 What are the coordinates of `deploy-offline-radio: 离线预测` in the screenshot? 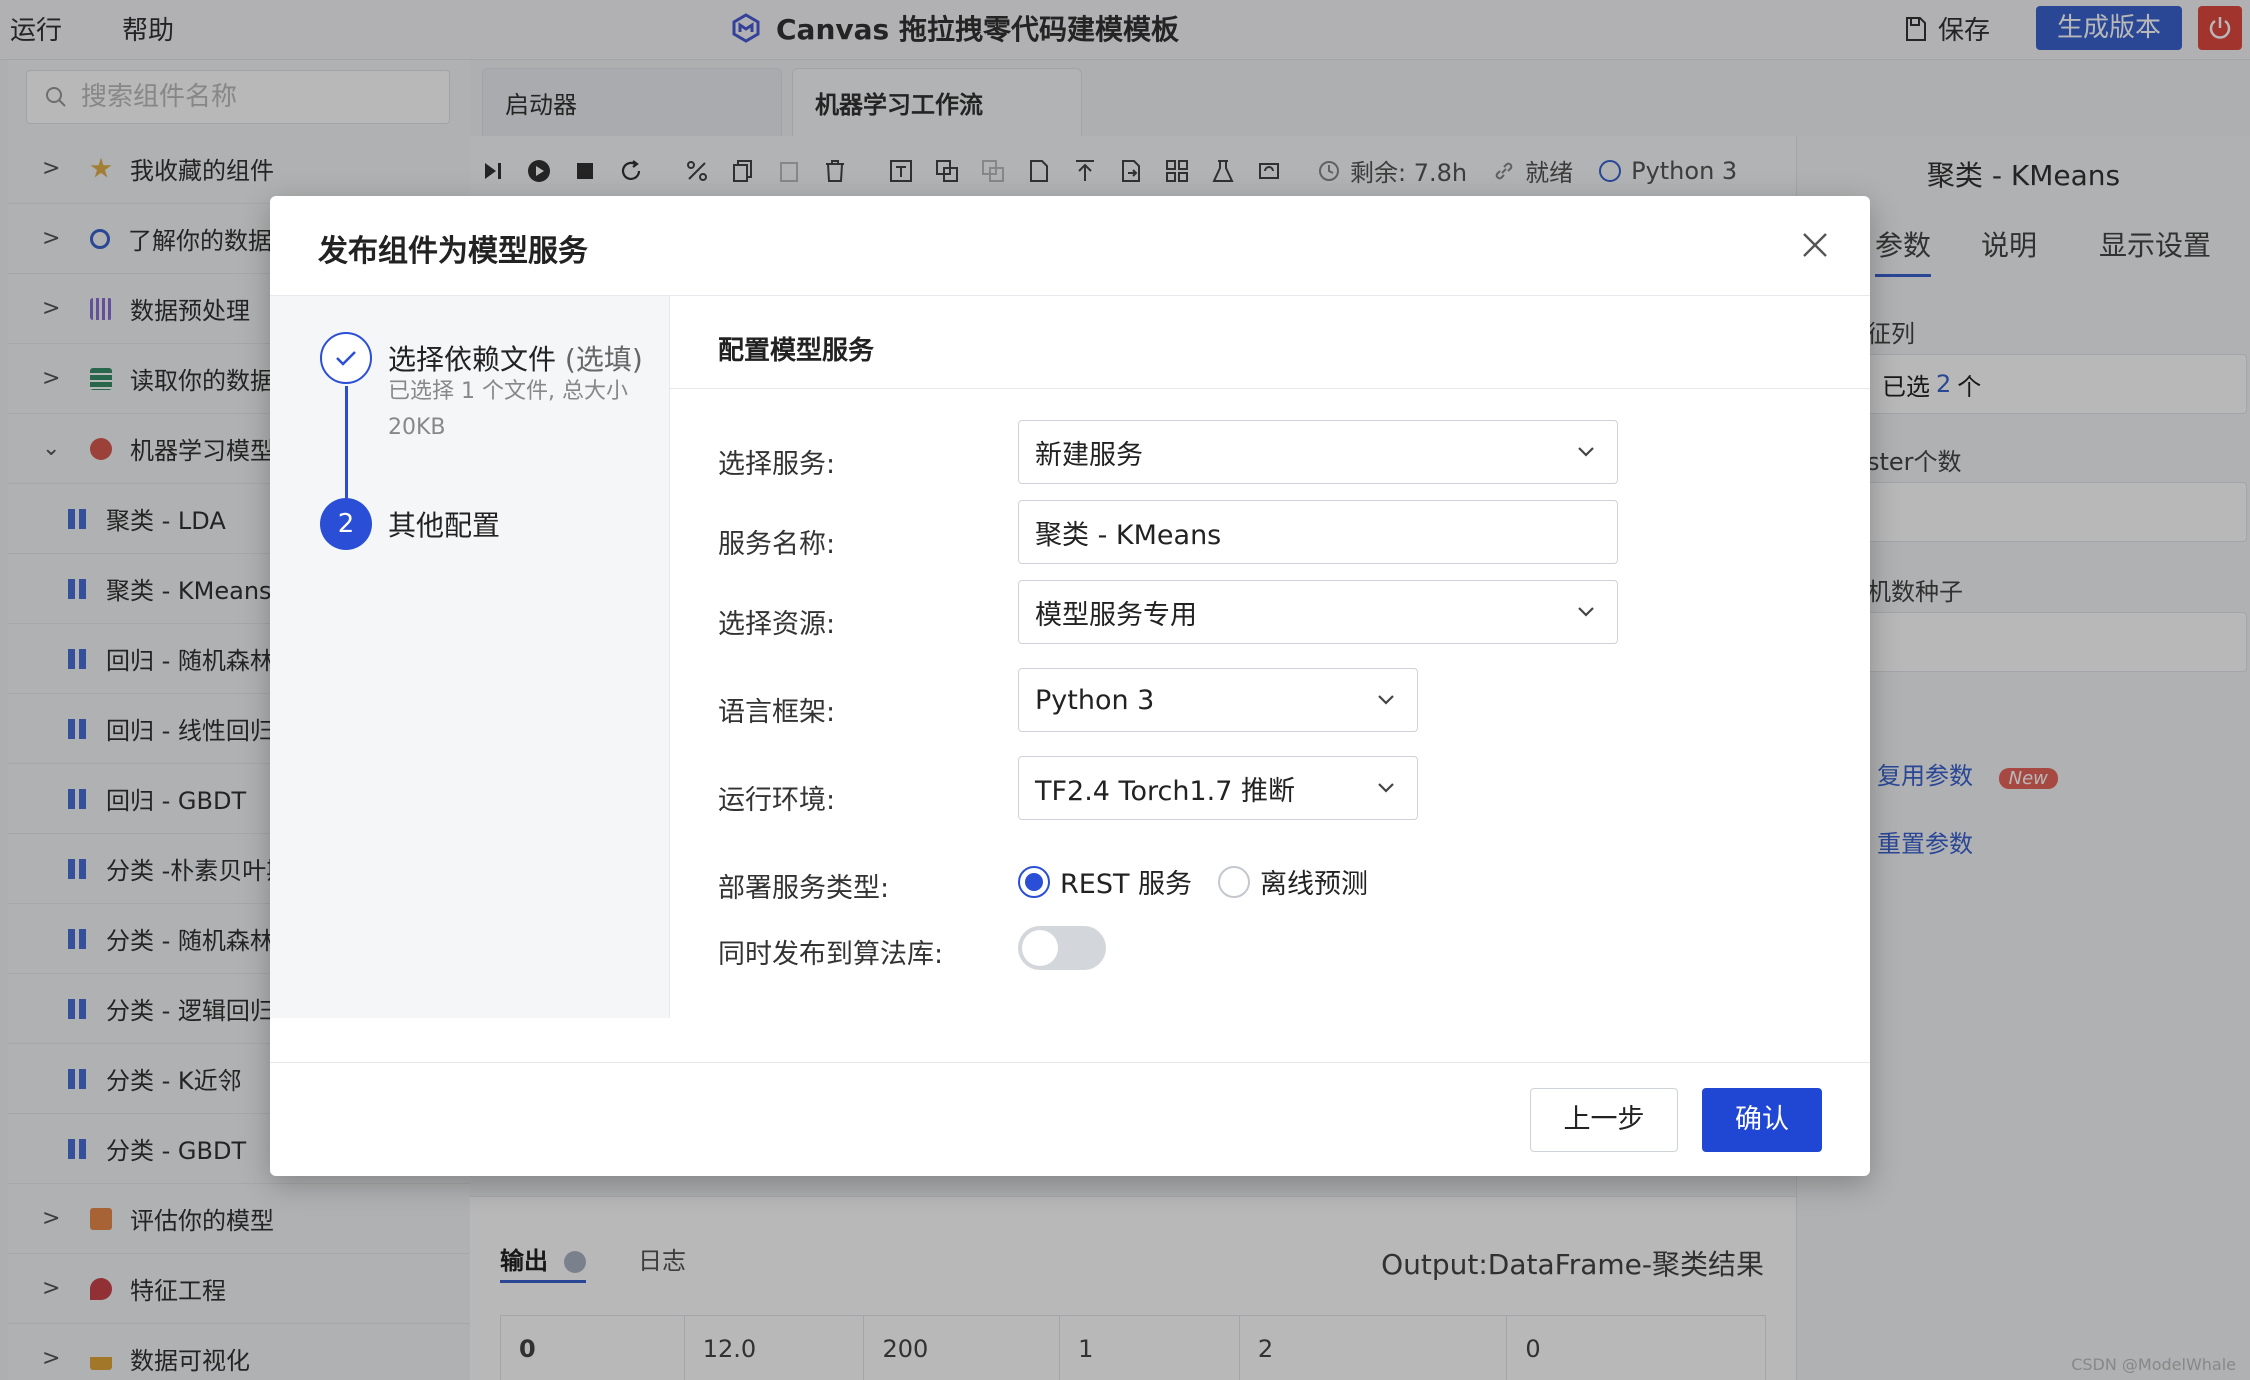 It's located at (1293, 881).